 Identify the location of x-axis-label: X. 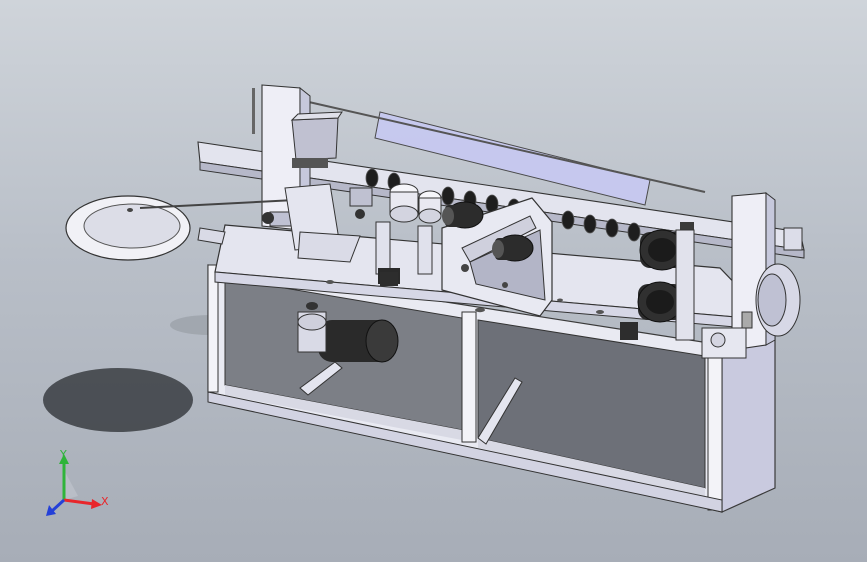
(105, 501).